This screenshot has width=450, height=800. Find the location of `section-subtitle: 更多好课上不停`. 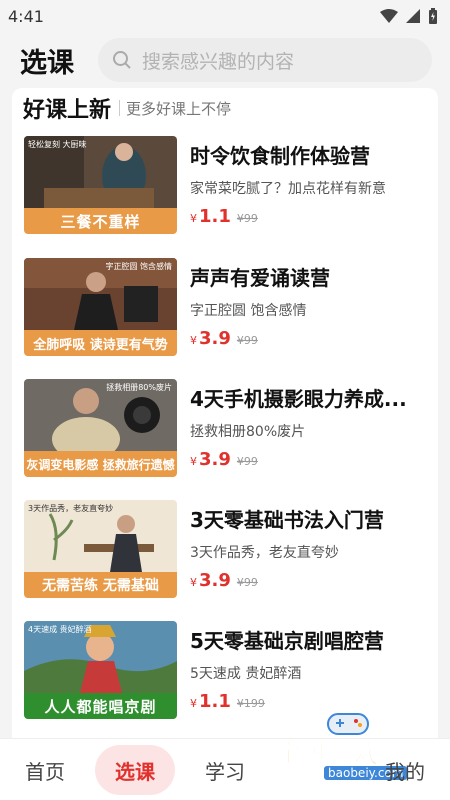

section-subtitle: 更多好课上不停 is located at coordinates (179, 108).